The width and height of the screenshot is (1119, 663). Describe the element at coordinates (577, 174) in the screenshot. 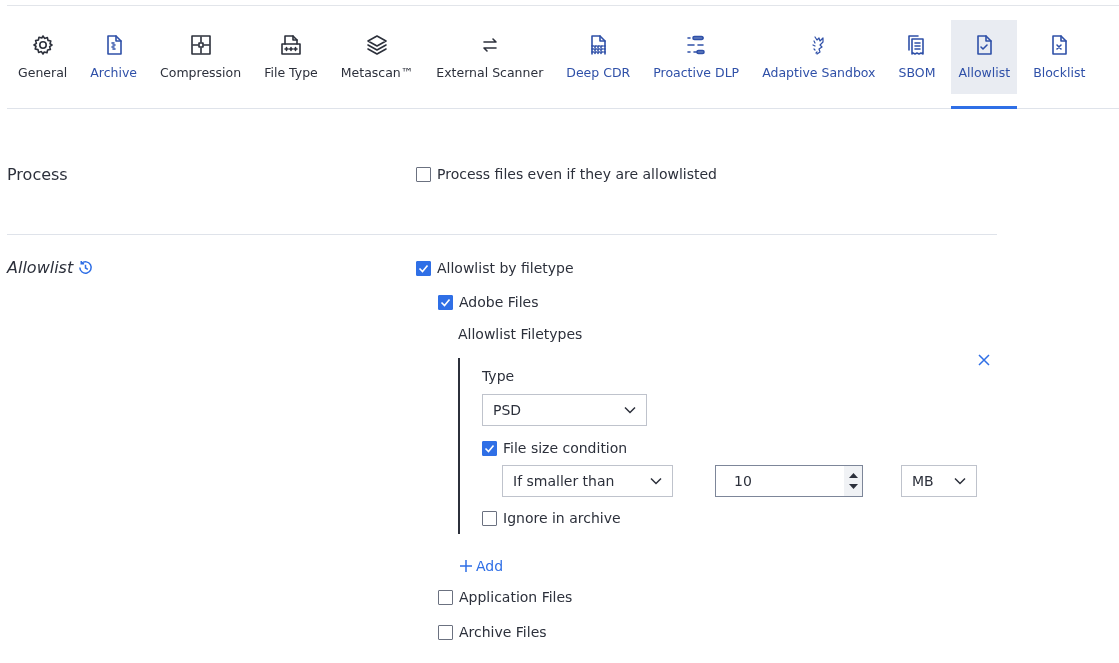

I see `checkbox-label: Process files even if they are allowlisted` at that location.